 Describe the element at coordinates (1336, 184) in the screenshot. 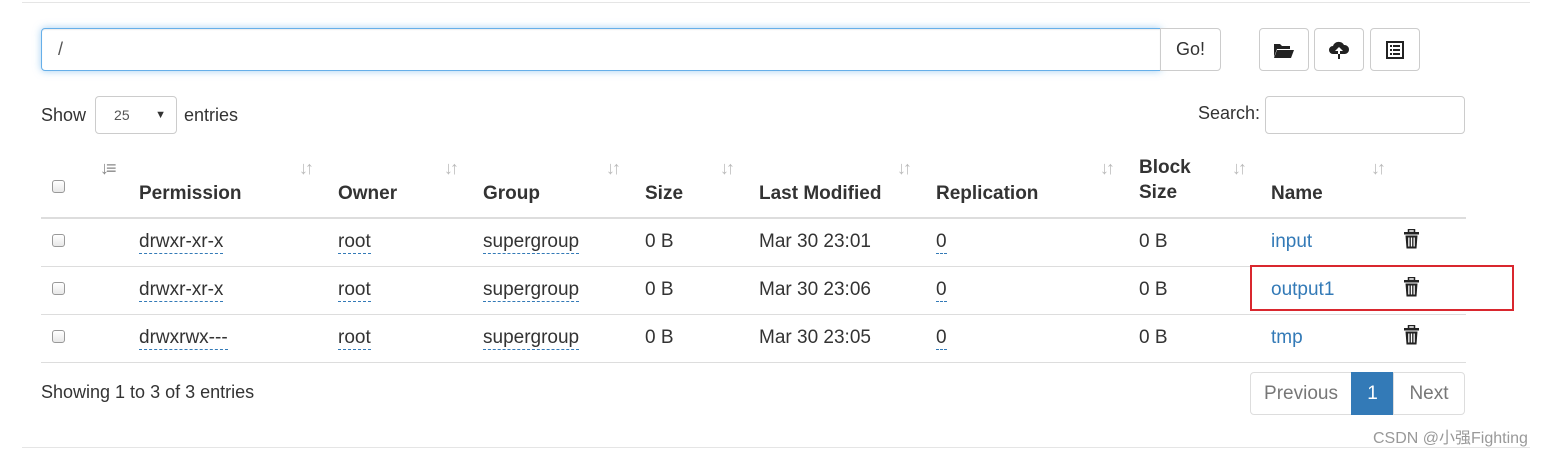

I see `name-header: Name ↓↑` at that location.